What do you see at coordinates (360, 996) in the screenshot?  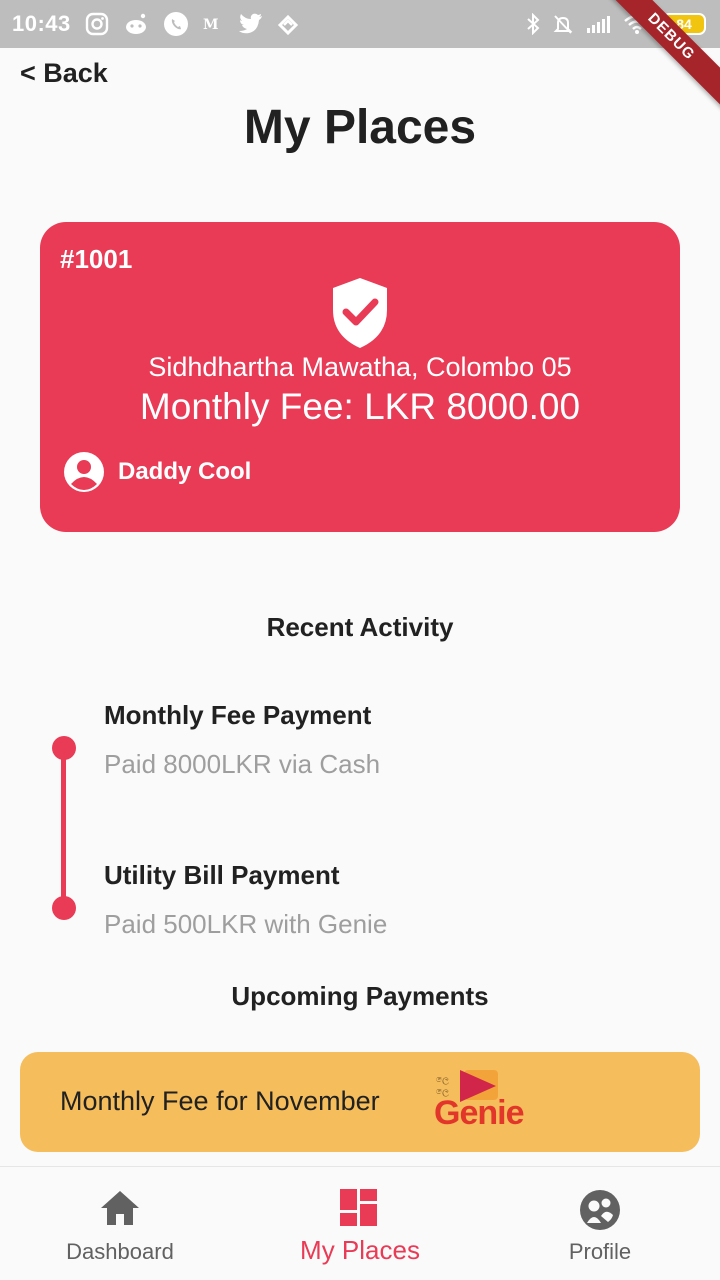 I see `upcoming-payments-title: Upcoming Payments` at bounding box center [360, 996].